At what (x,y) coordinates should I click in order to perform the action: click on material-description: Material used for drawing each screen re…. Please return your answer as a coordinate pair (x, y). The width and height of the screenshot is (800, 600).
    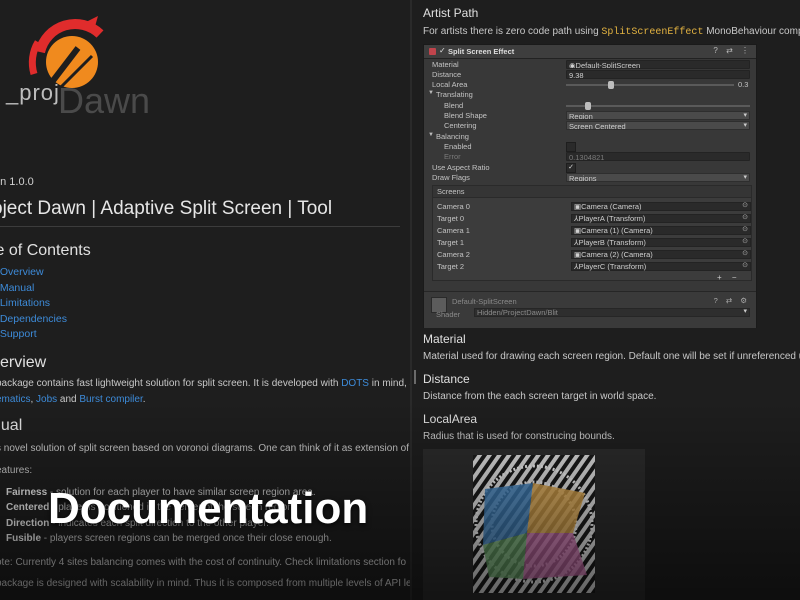
    Looking at the image, I should click on (611, 356).